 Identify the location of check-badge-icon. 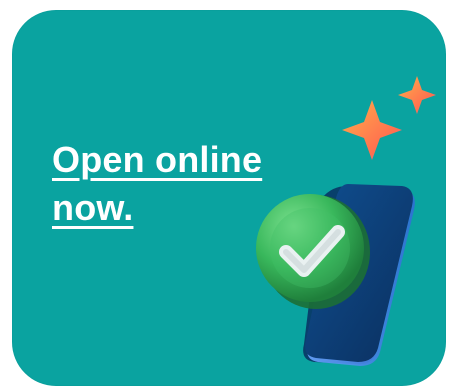
(313, 251).